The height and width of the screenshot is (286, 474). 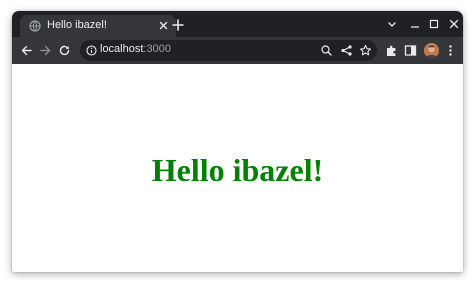 I want to click on url-port: :3000, so click(x=157, y=49).